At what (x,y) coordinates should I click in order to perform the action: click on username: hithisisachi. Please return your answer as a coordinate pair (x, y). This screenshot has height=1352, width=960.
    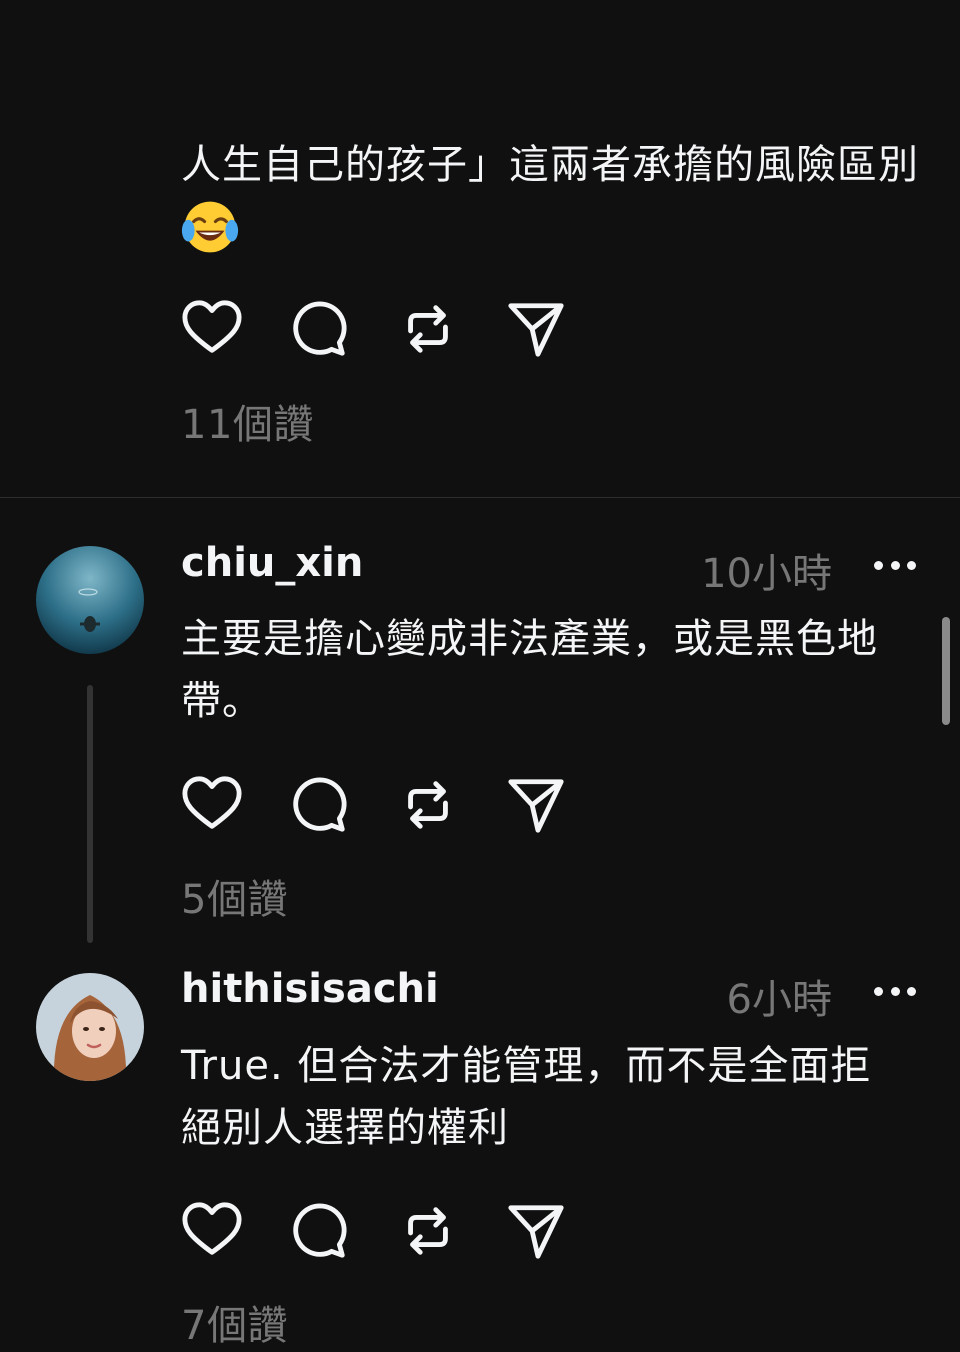
    Looking at the image, I should click on (310, 989).